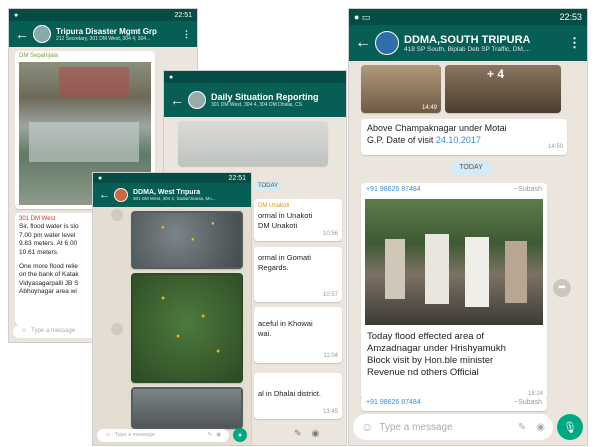 This screenshot has width=594, height=447. What do you see at coordinates (570, 17) in the screenshot?
I see `status-time: 22:53` at bounding box center [570, 17].